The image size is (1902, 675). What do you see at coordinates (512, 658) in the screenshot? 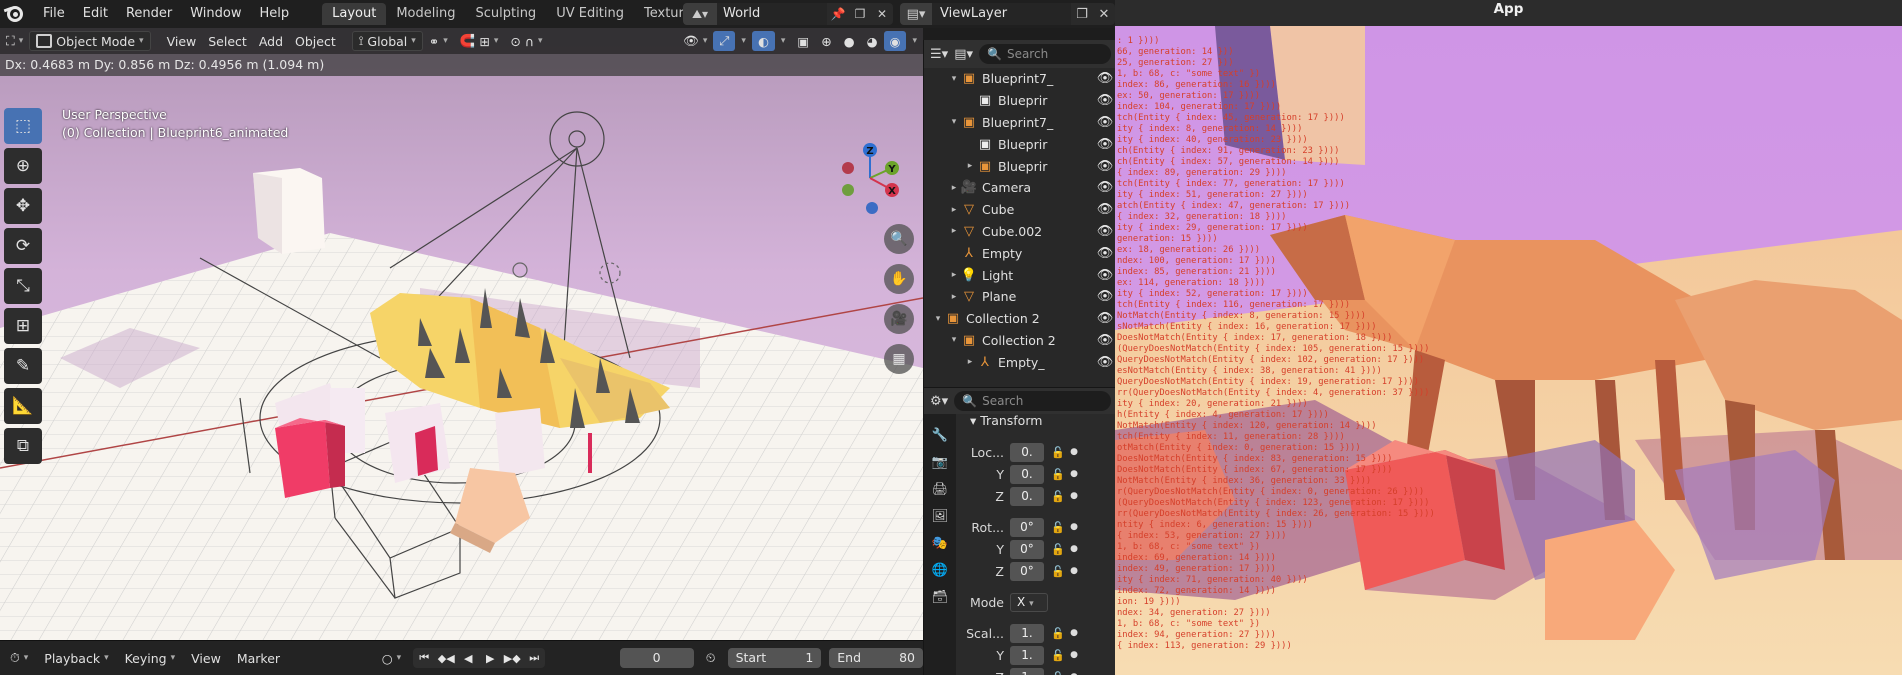
I see `next-keyframe-icon: ▶◆` at bounding box center [512, 658].